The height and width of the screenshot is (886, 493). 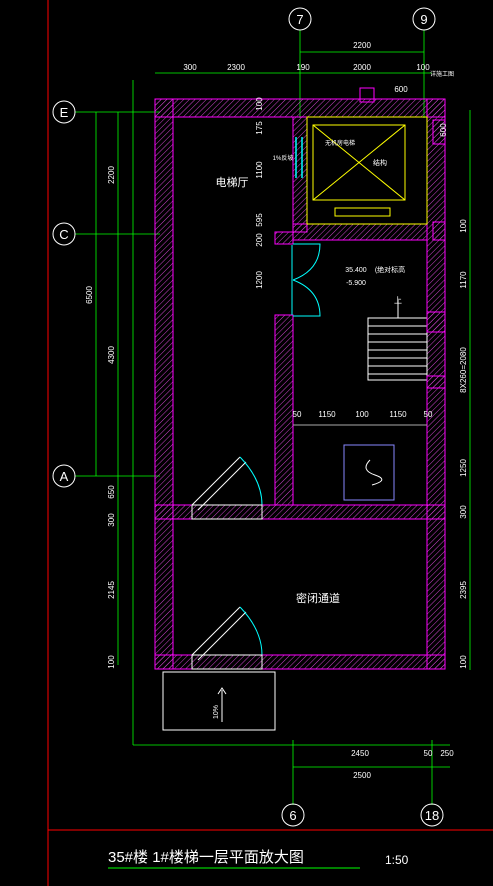 What do you see at coordinates (111, 590) in the screenshot?
I see `dim-left-2145: 2145` at bounding box center [111, 590].